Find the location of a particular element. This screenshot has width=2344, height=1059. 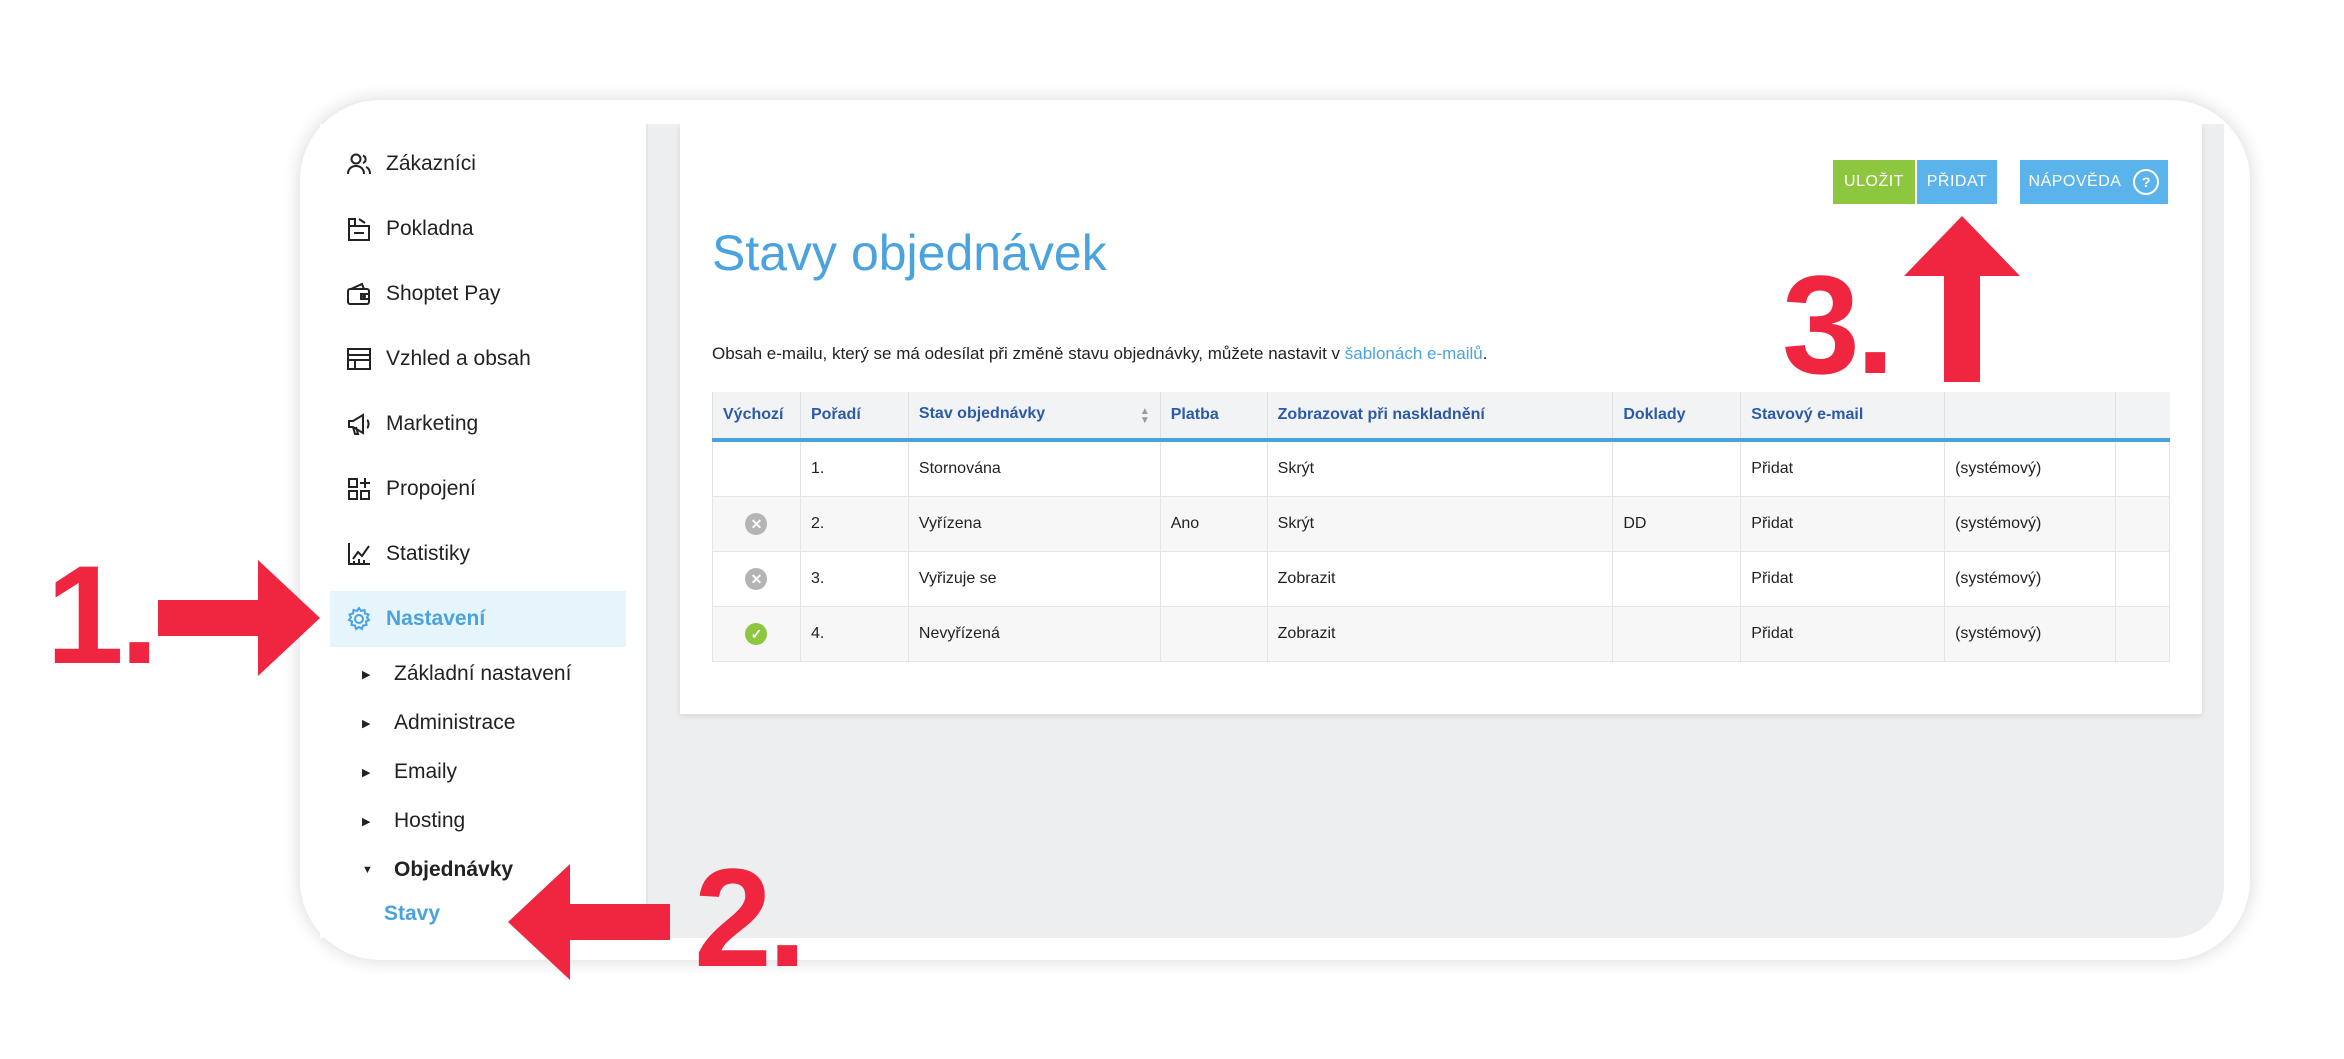

wallet-icon is located at coordinates (359, 294).